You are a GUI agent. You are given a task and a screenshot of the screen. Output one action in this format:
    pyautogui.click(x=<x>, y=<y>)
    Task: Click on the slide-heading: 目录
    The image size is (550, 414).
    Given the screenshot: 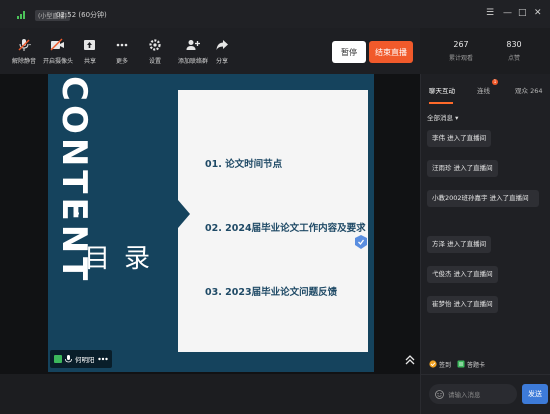 What is the action you would take?
    pyautogui.click(x=124, y=259)
    